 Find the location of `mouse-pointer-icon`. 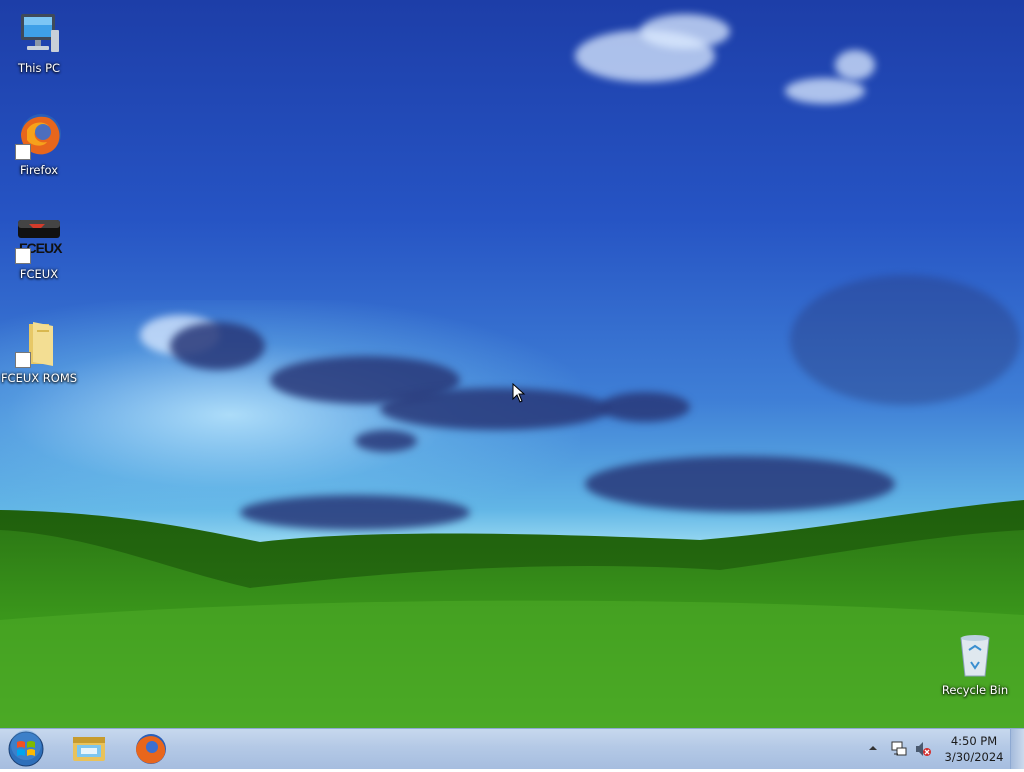

mouse-pointer-icon is located at coordinates (519, 393).